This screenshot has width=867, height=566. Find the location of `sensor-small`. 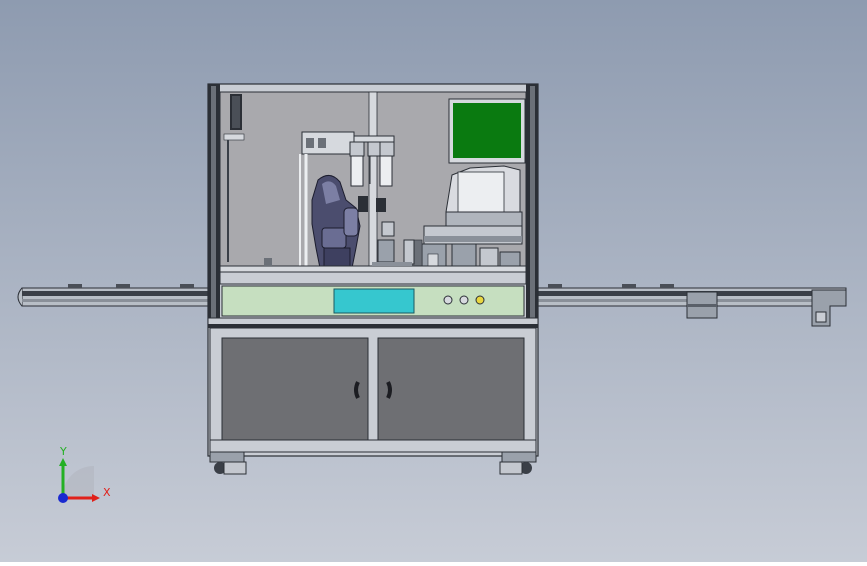

sensor-small is located at coordinates (268, 262).